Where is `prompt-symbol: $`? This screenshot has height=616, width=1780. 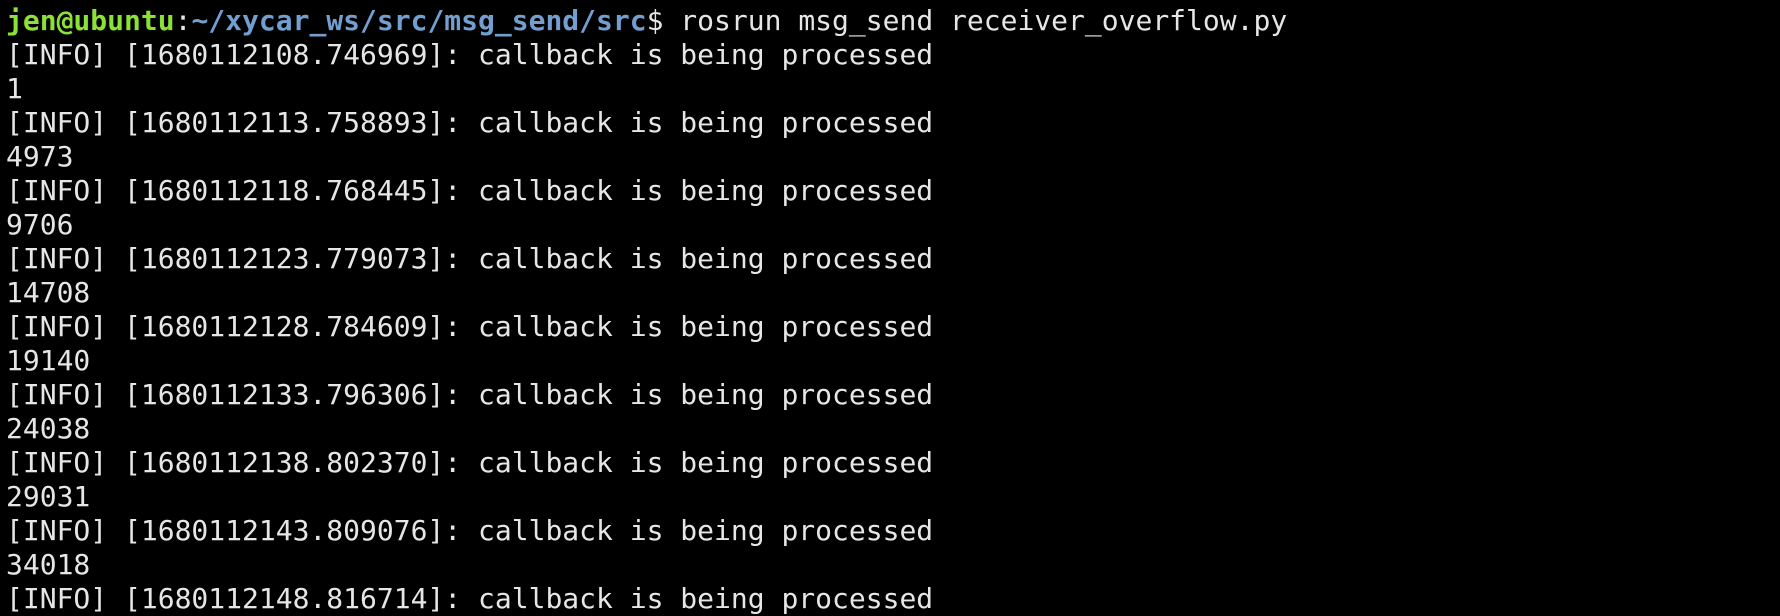 prompt-symbol: $ is located at coordinates (655, 20).